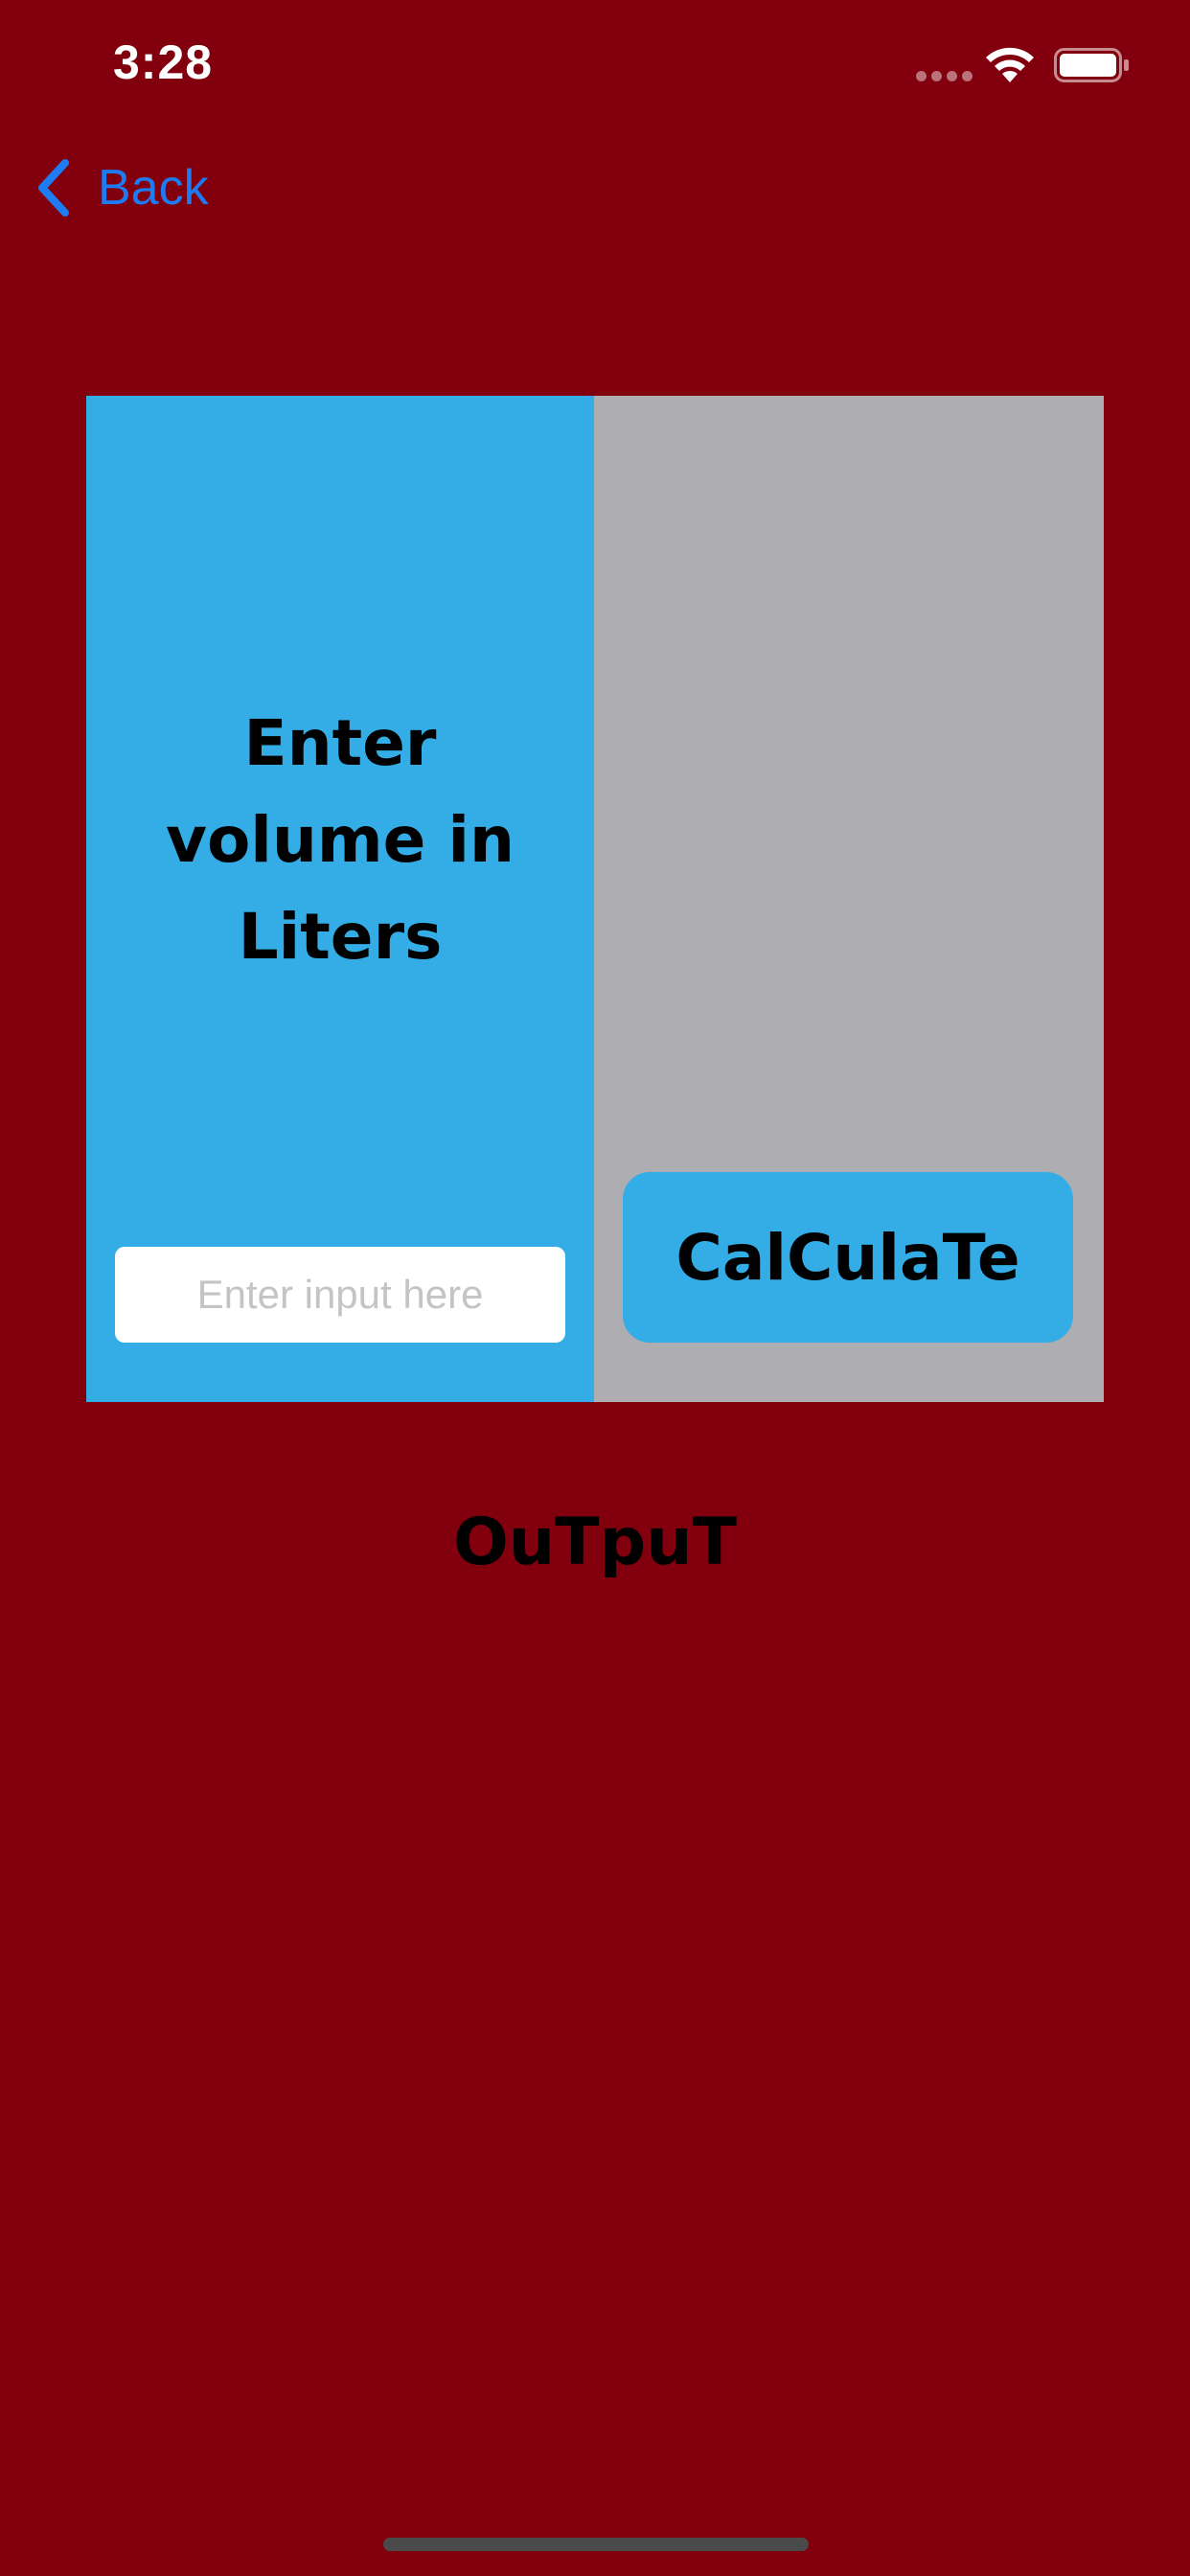 This screenshot has height=2576, width=1190. I want to click on status-time: 3:28, so click(163, 62).